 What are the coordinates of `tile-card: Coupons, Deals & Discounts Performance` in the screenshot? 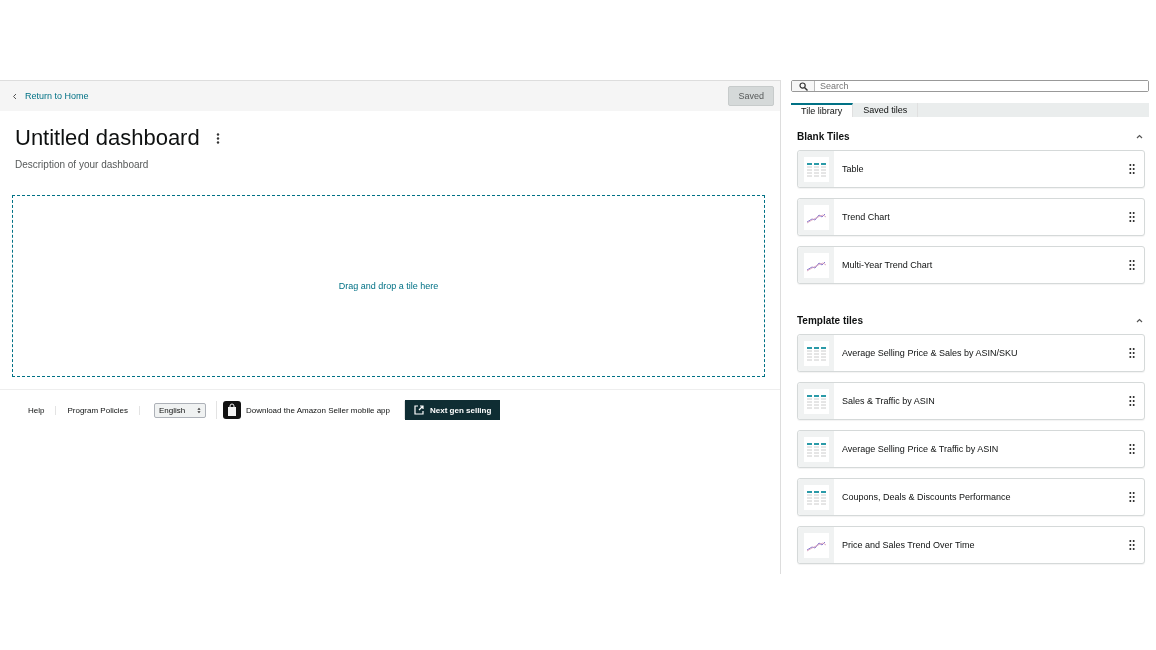 It's located at (971, 497).